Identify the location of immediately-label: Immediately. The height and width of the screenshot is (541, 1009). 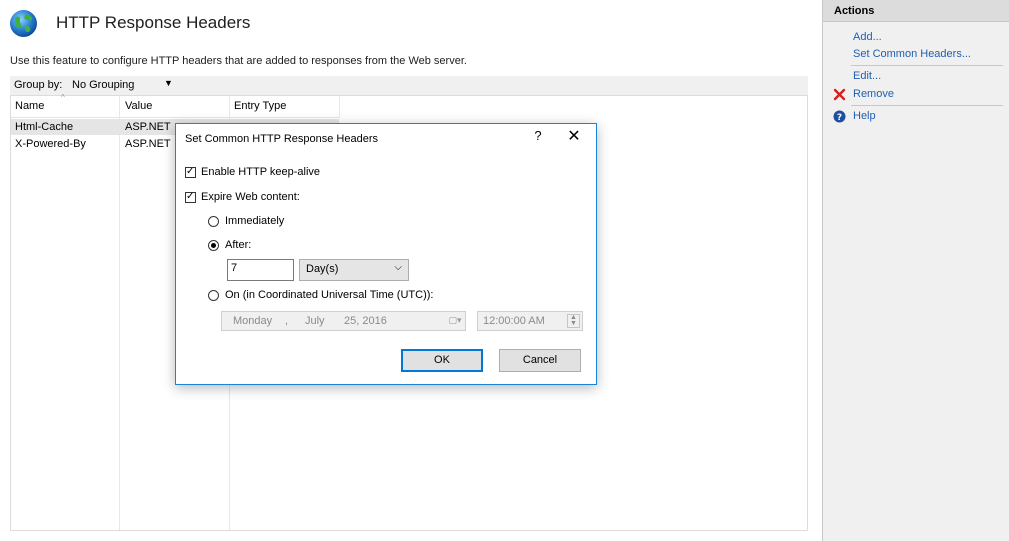
(255, 221).